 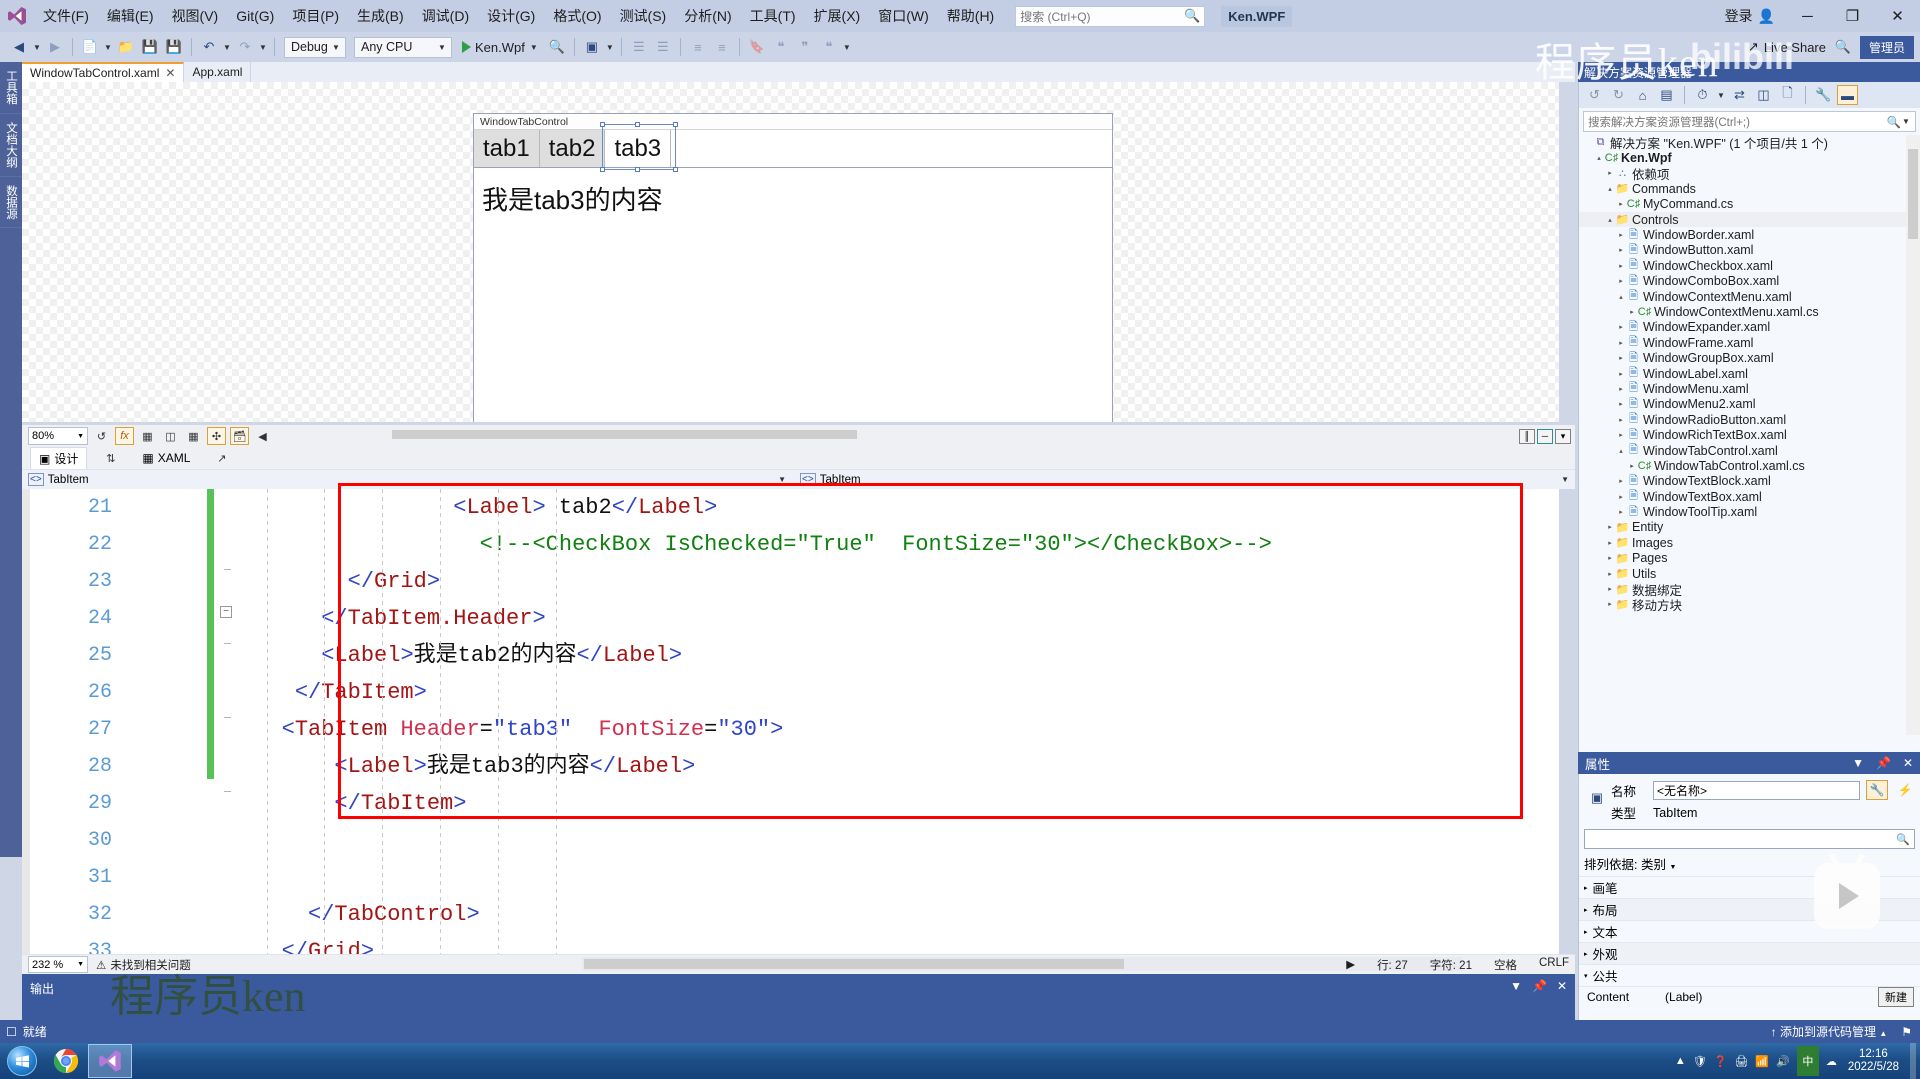 What do you see at coordinates (1913, 1061) in the screenshot?
I see `show-desktop-button` at bounding box center [1913, 1061].